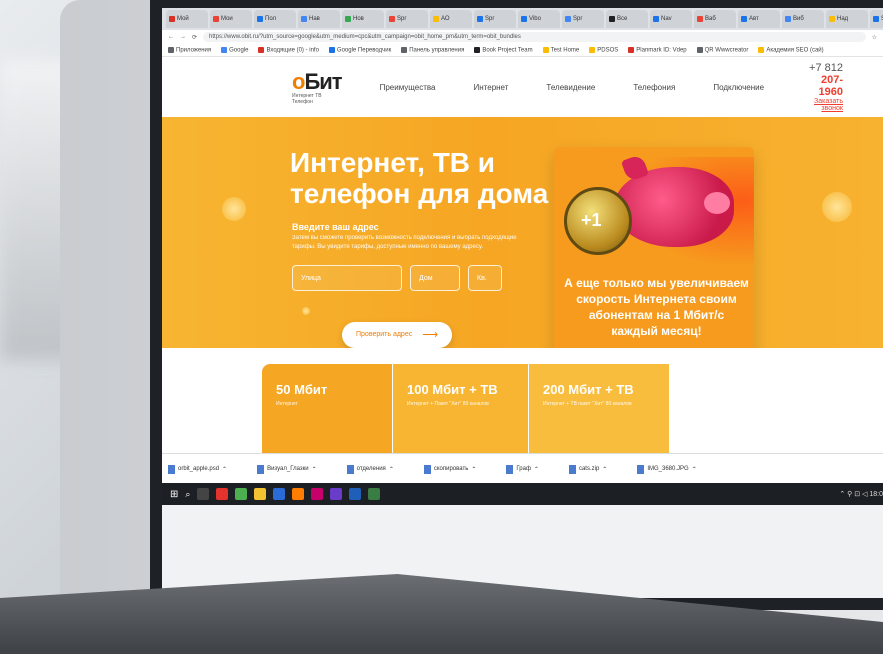  I want to click on browser-tab: Авт, so click(759, 19).